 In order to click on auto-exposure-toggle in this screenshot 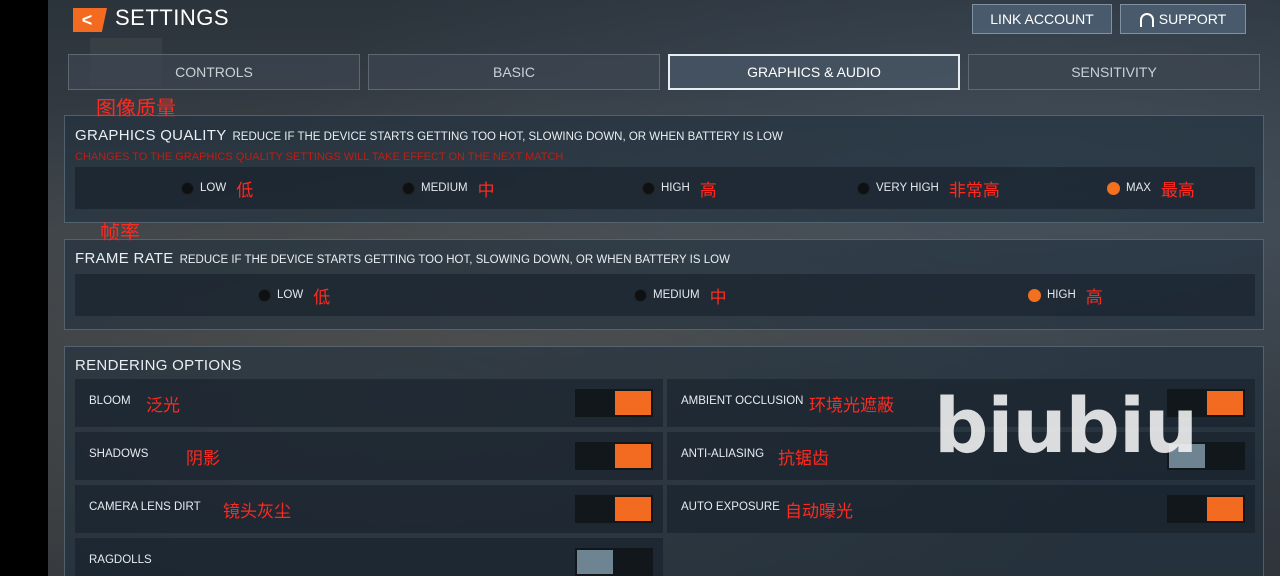, I will do `click(1206, 509)`.